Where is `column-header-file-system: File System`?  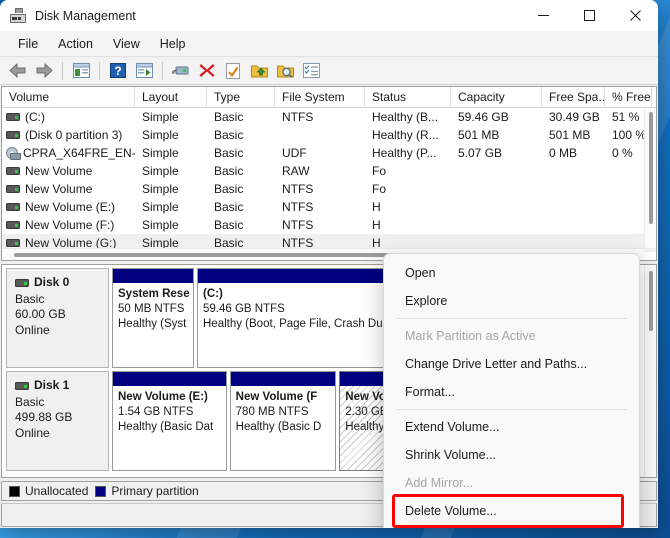 column-header-file-system: File System is located at coordinates (320, 97).